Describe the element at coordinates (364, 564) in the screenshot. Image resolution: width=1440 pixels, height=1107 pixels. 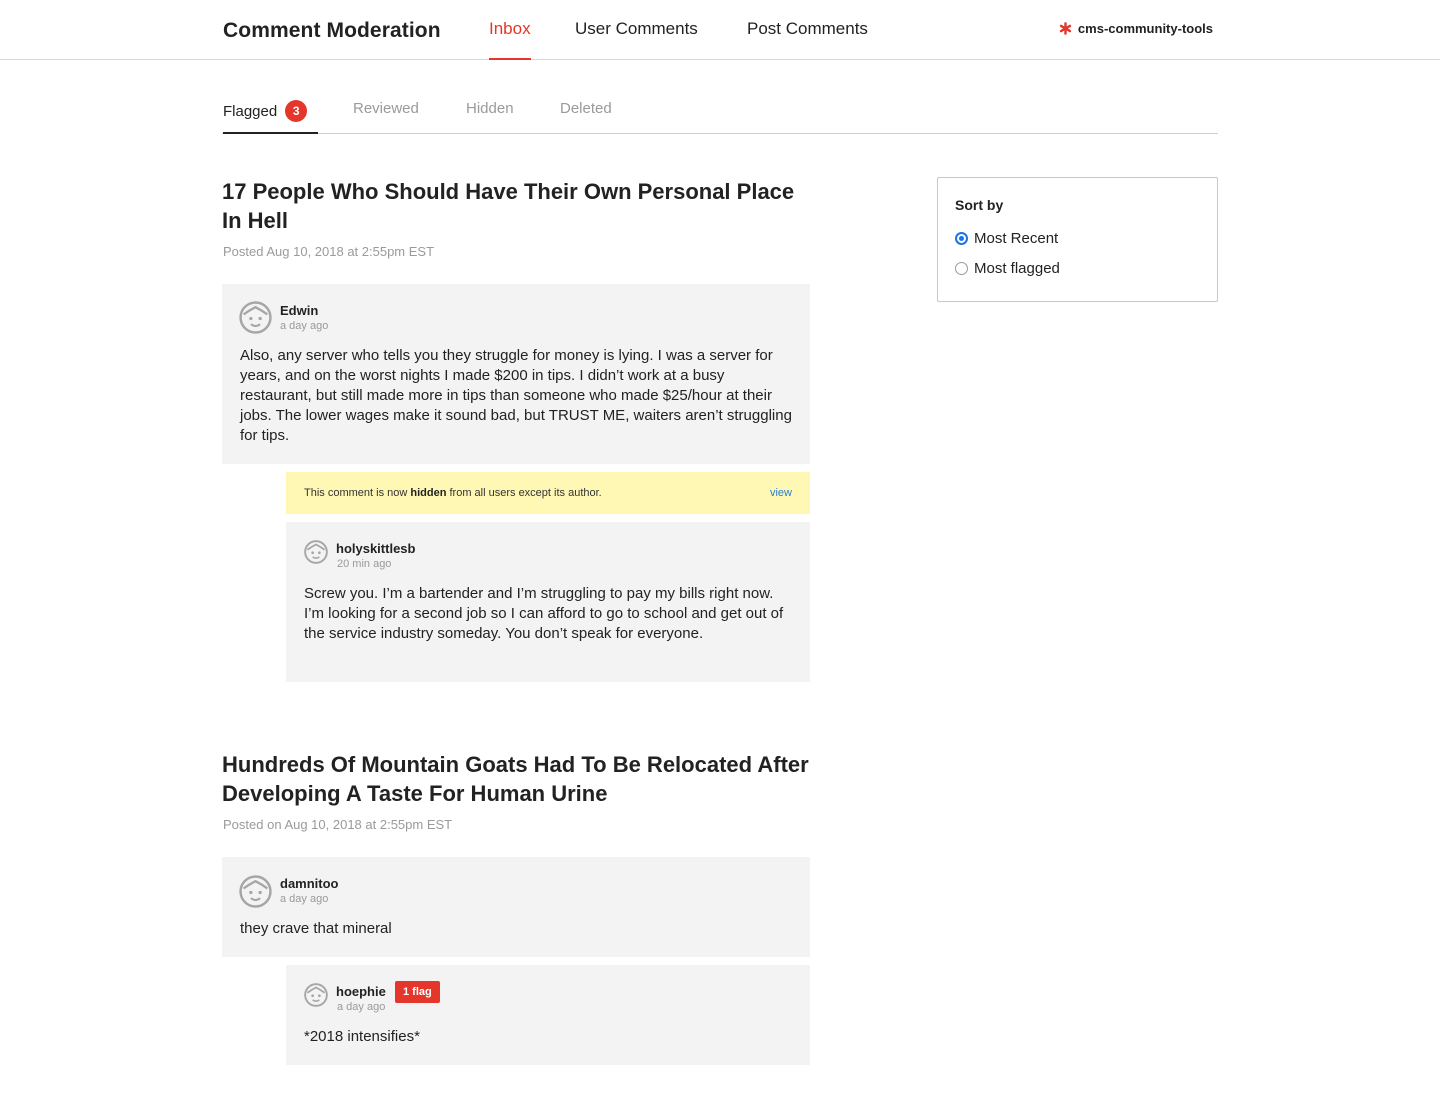
I see `reply-time: 20 min ago` at that location.